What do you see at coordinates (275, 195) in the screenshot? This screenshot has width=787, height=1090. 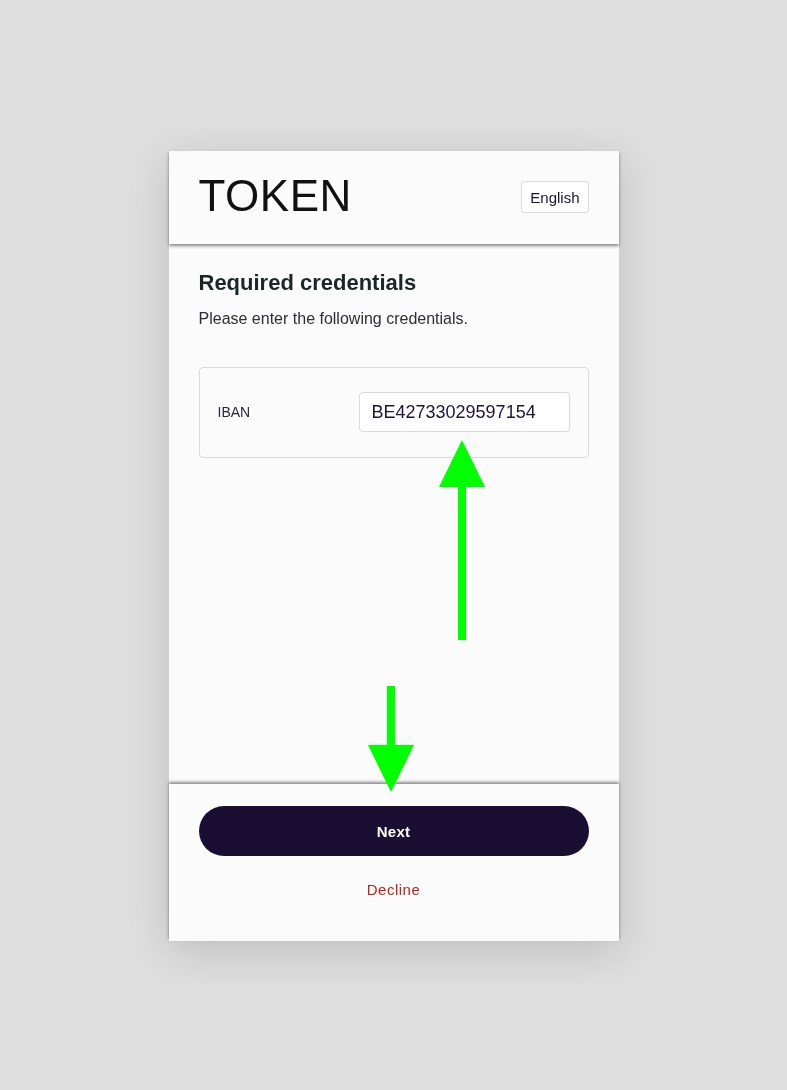 I see `logo-text: TOKEN` at bounding box center [275, 195].